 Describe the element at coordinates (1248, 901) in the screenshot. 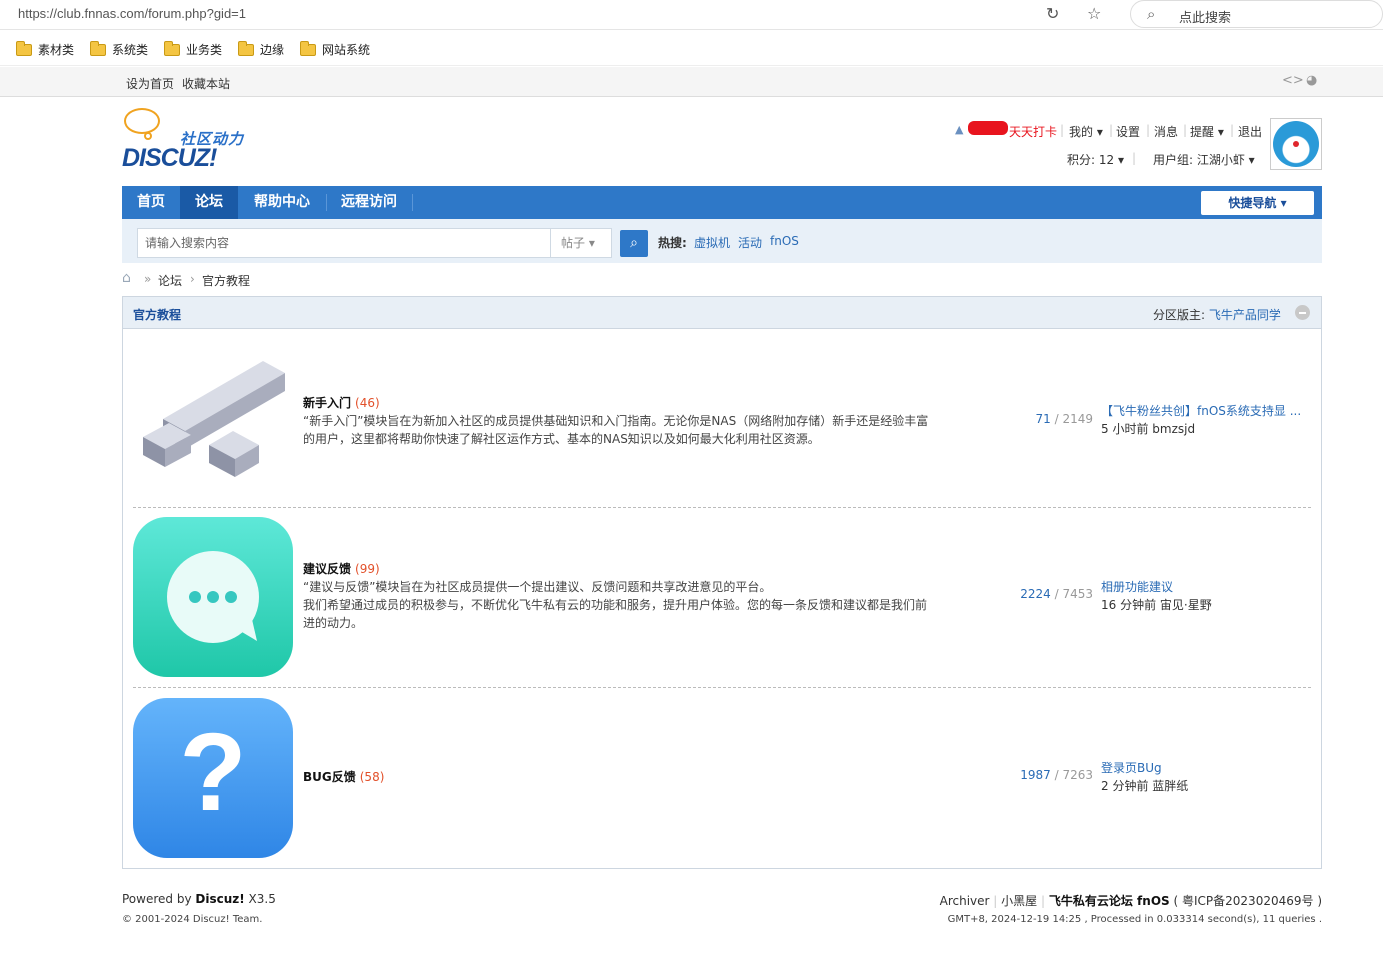

I see `icp-link: ( 粤ICP备2023020469号 )` at that location.